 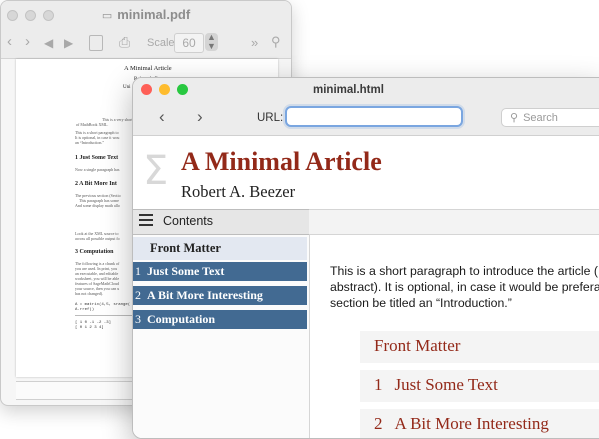 What do you see at coordinates (97, 238) in the screenshot?
I see `pdf-text: across all possible output fo` at bounding box center [97, 238].